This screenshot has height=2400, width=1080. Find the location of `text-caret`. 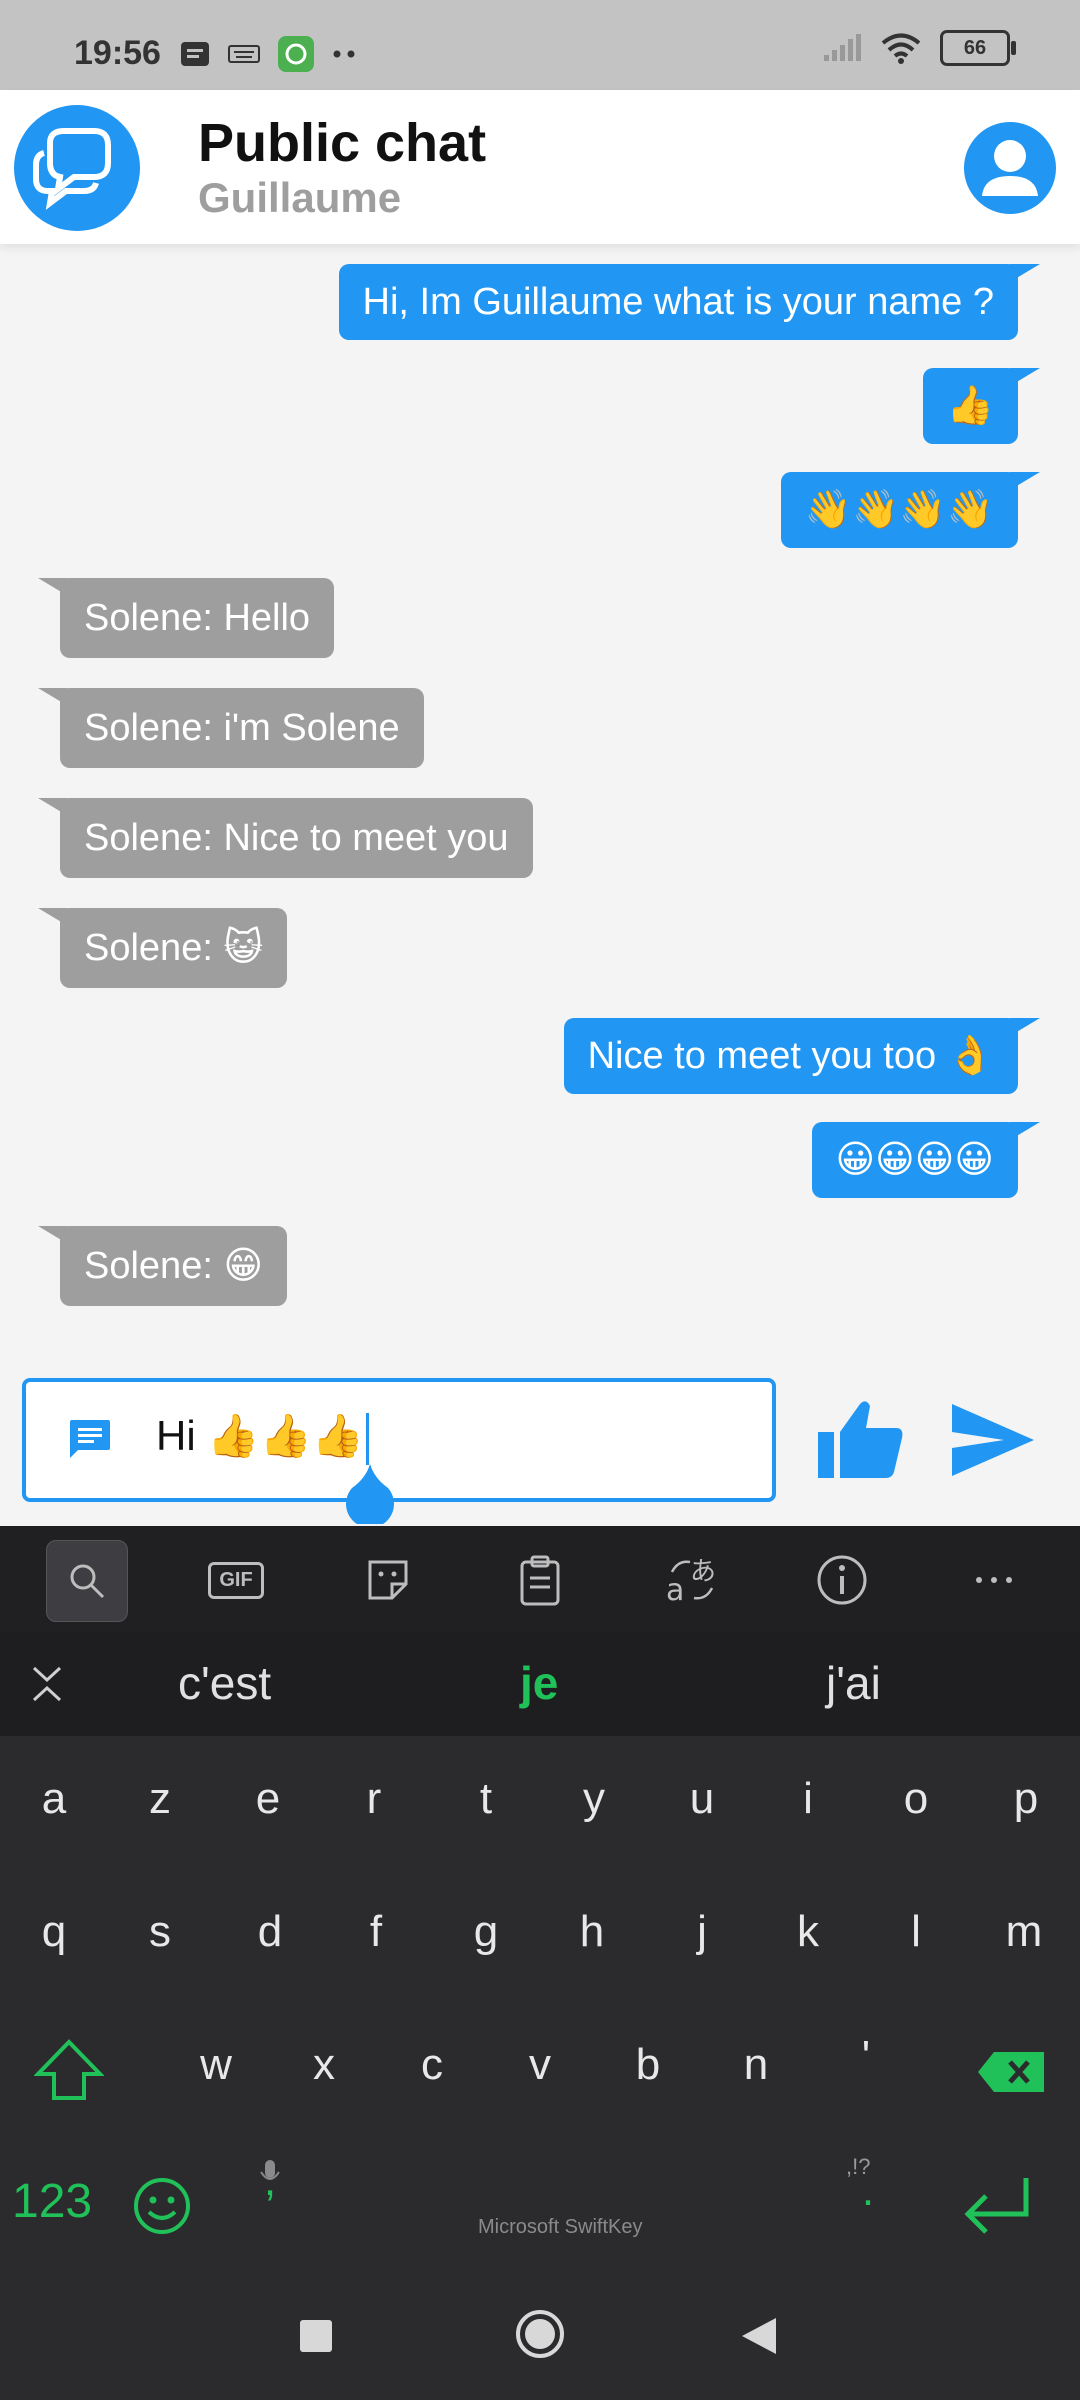

text-caret is located at coordinates (368, 1438).